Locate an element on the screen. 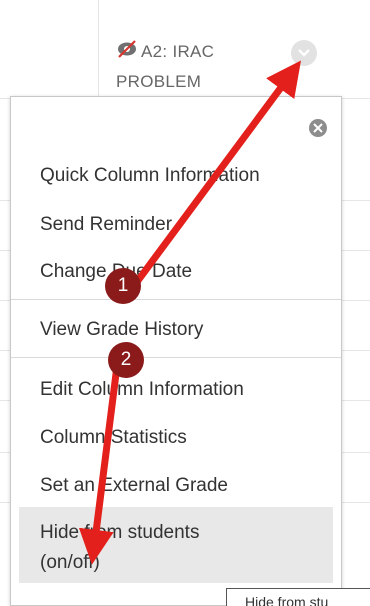 The width and height of the screenshot is (370, 606). menu-item-change-due-date: Change Due Date is located at coordinates (176, 272).